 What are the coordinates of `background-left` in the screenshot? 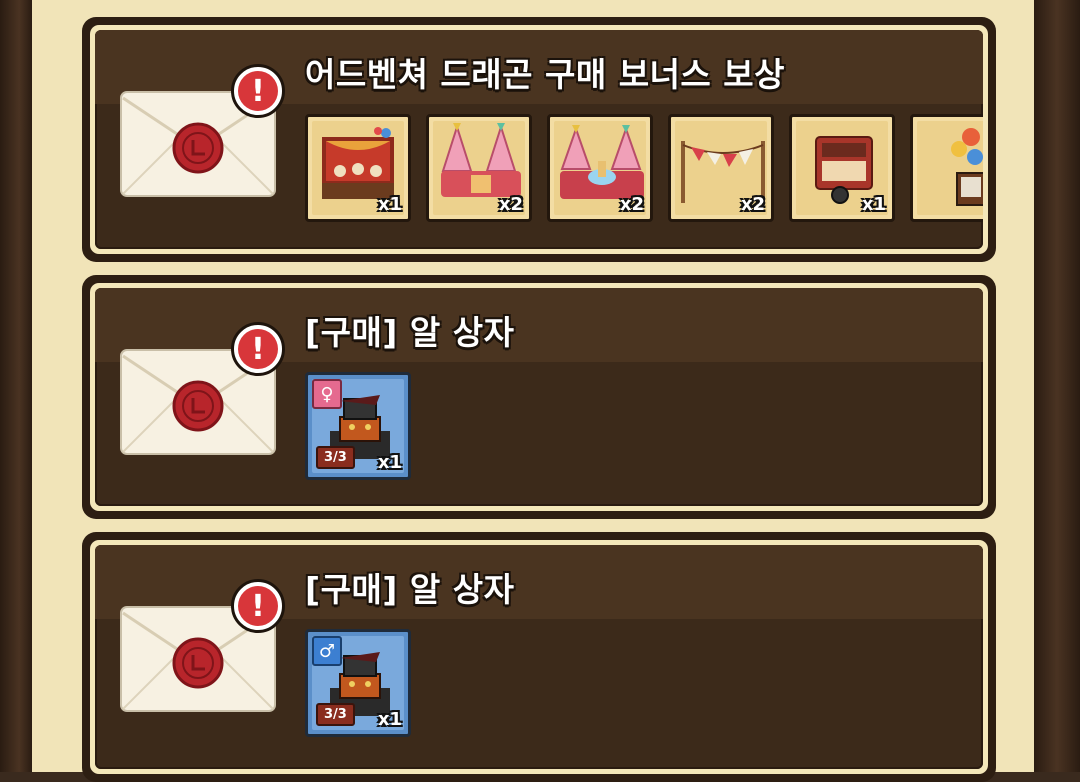 It's located at (16, 386).